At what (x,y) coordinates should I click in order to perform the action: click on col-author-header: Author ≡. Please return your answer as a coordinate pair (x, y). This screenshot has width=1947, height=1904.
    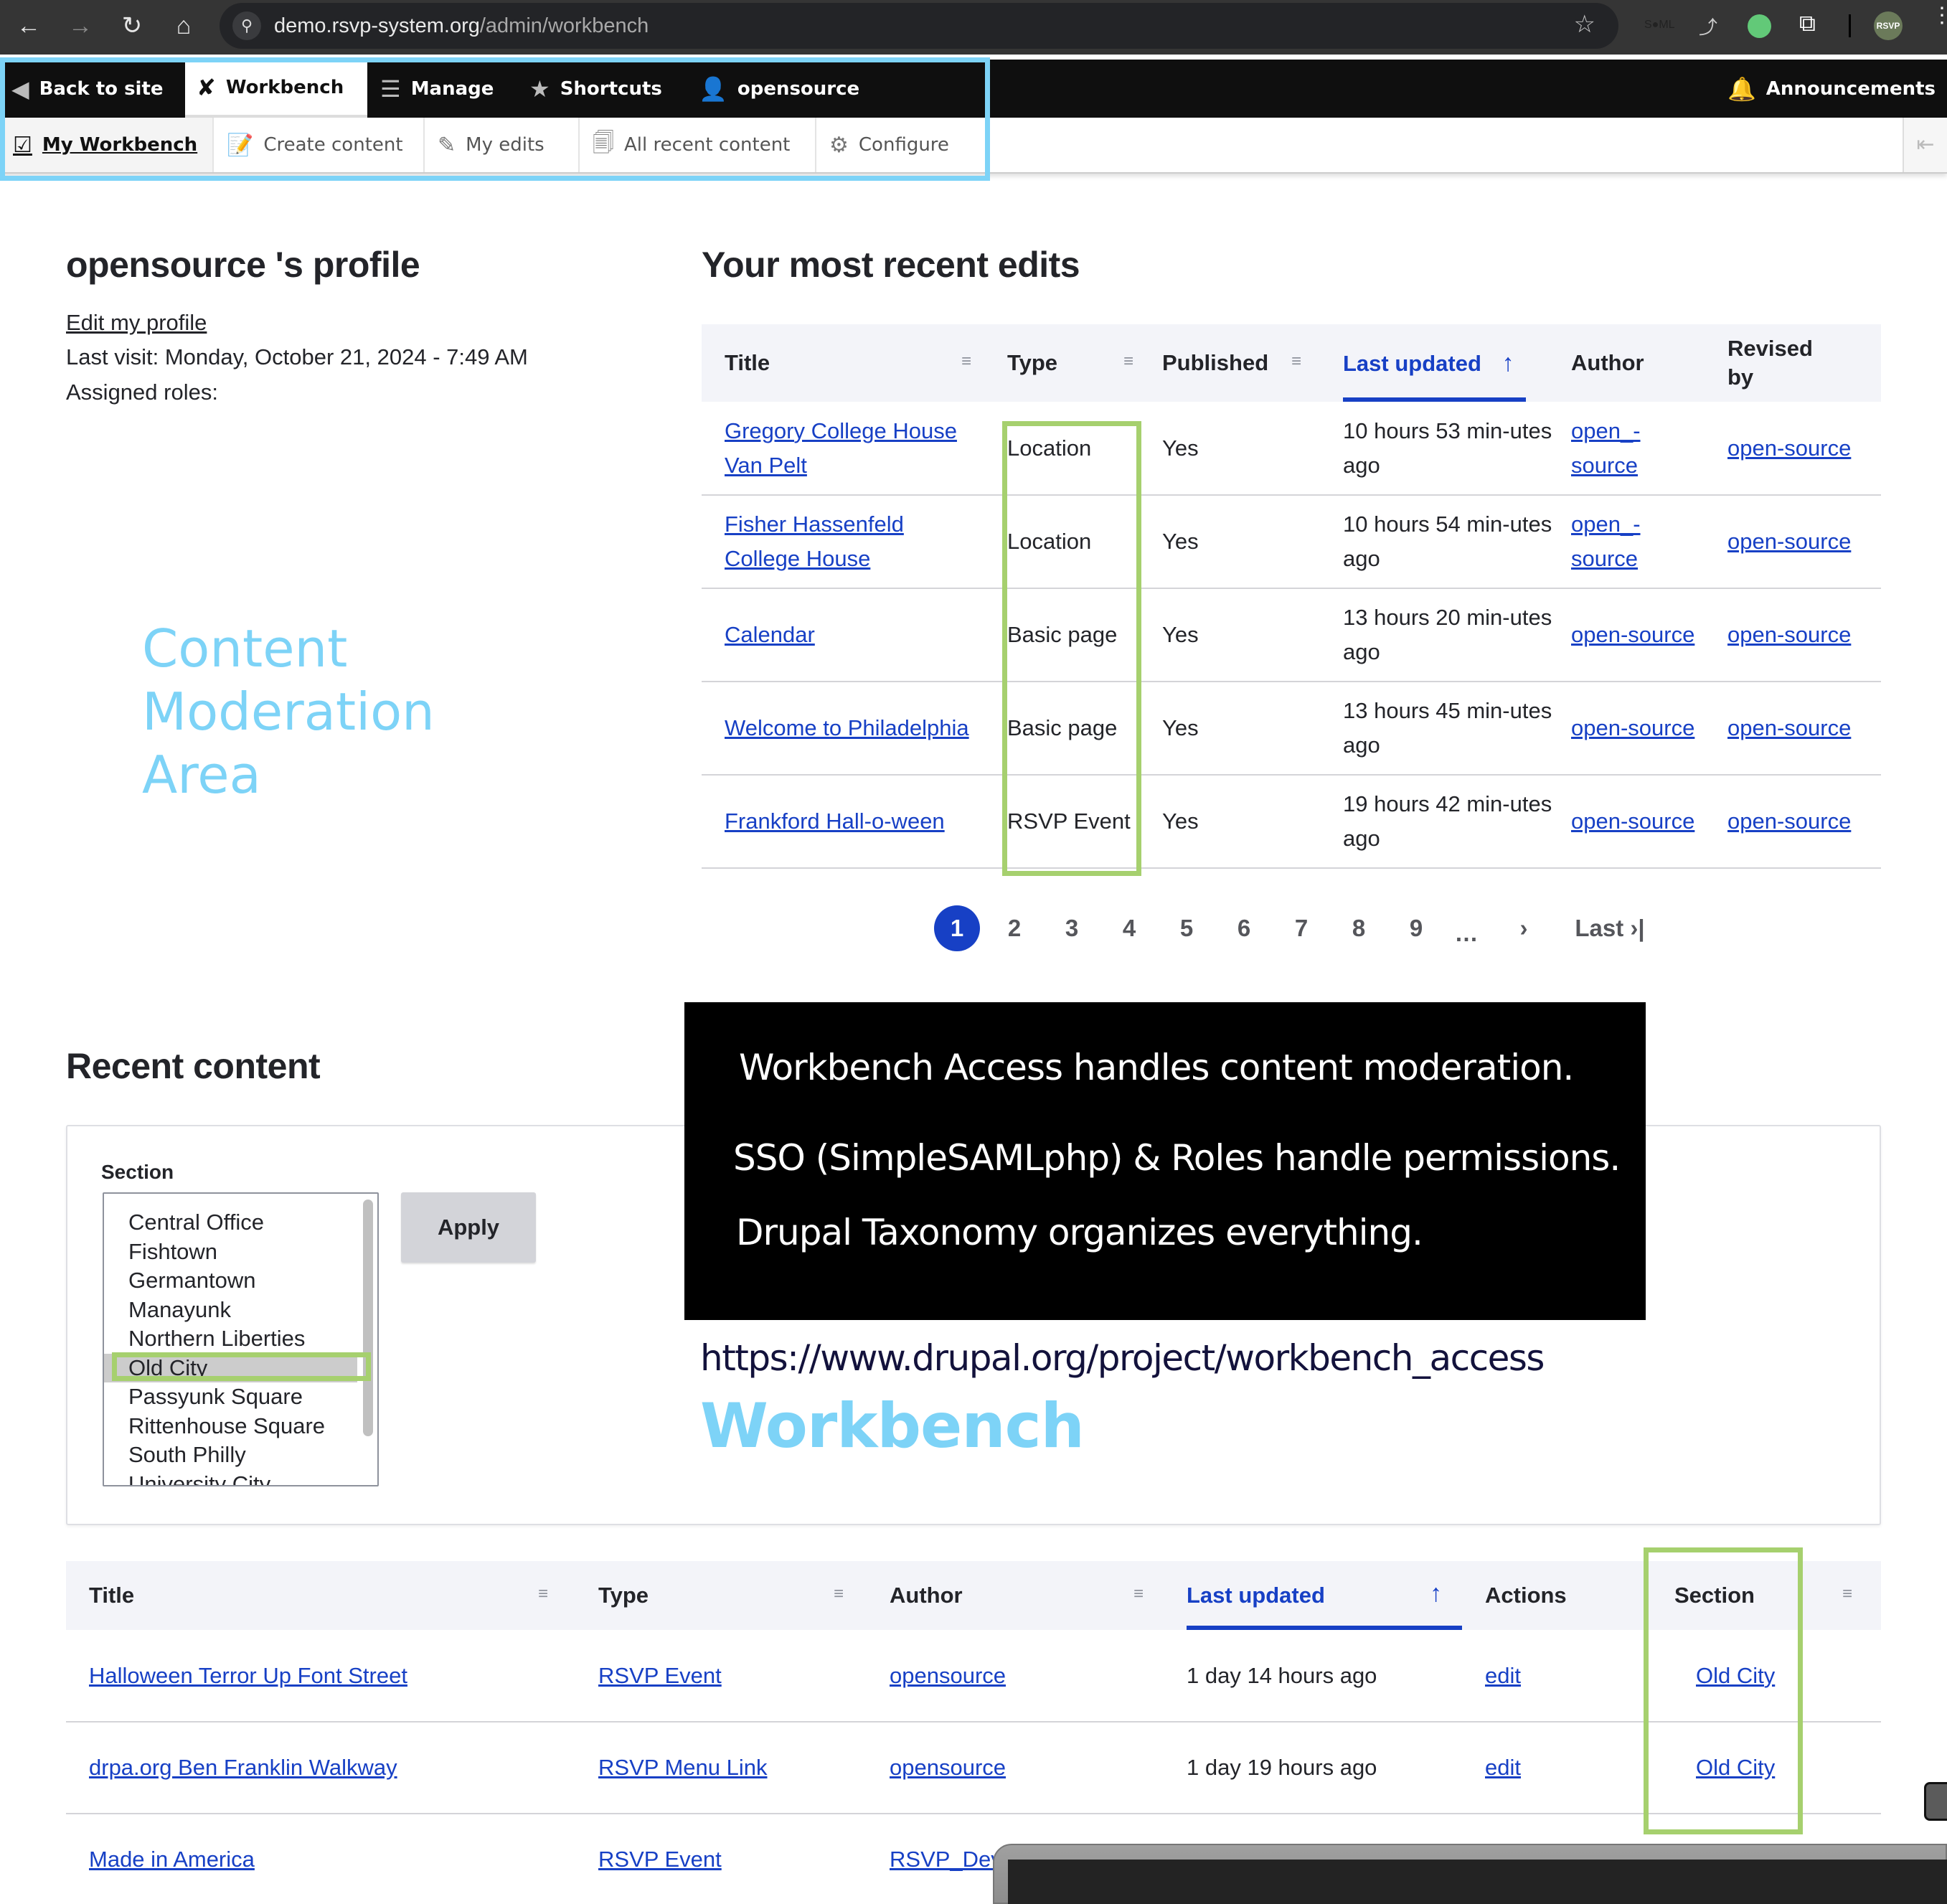
    Looking at the image, I should click on (1016, 1595).